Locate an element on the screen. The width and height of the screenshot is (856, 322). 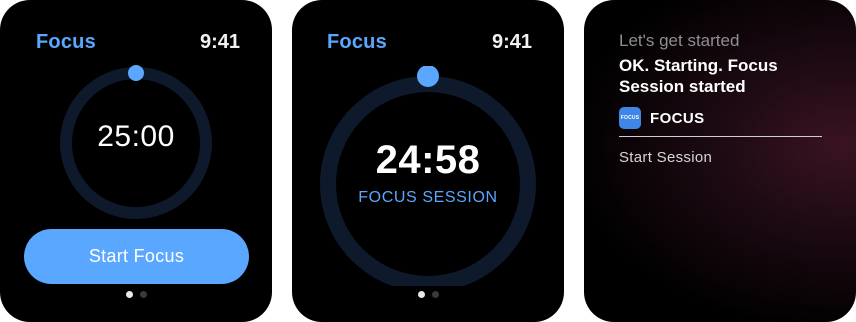
app-row: FOCUS FOCUS is located at coordinates (662, 118).